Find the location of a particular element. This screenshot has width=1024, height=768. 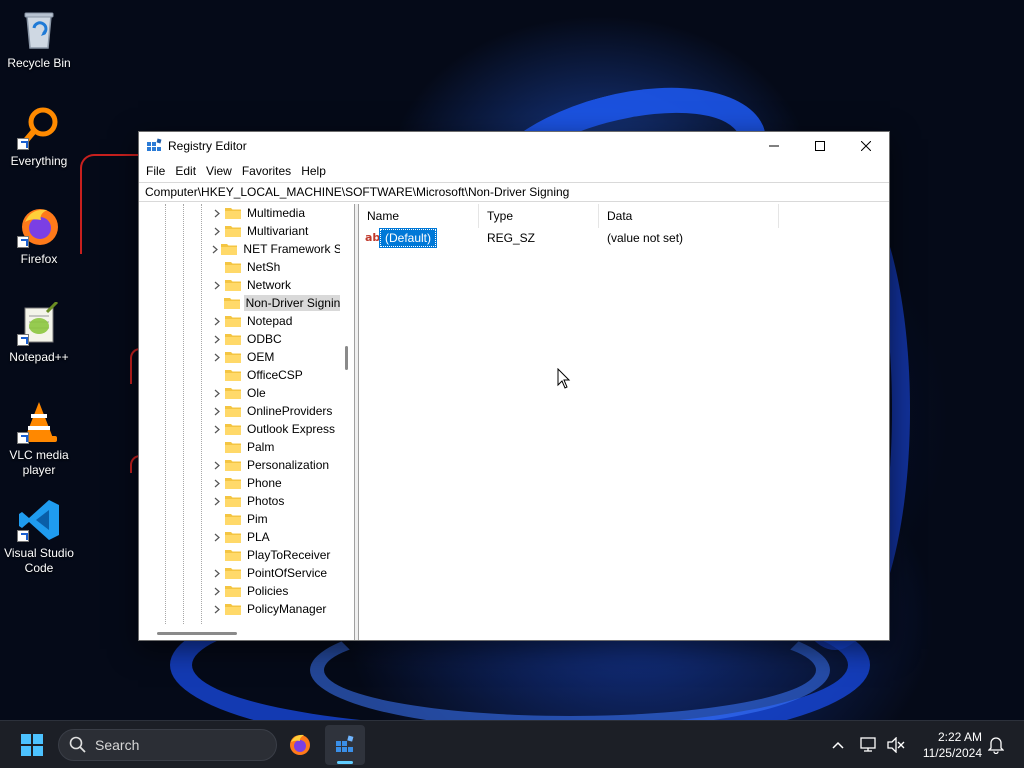

tree-horizontal-scrollbar is located at coordinates (246, 632).